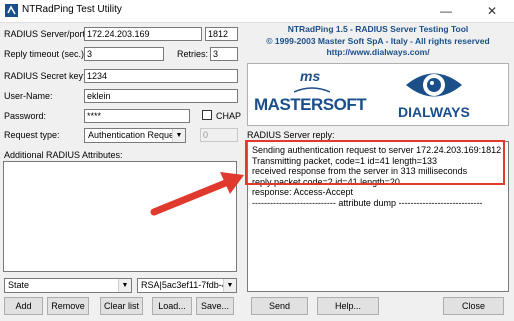  What do you see at coordinates (137, 116) in the screenshot?
I see `password-input: ****` at bounding box center [137, 116].